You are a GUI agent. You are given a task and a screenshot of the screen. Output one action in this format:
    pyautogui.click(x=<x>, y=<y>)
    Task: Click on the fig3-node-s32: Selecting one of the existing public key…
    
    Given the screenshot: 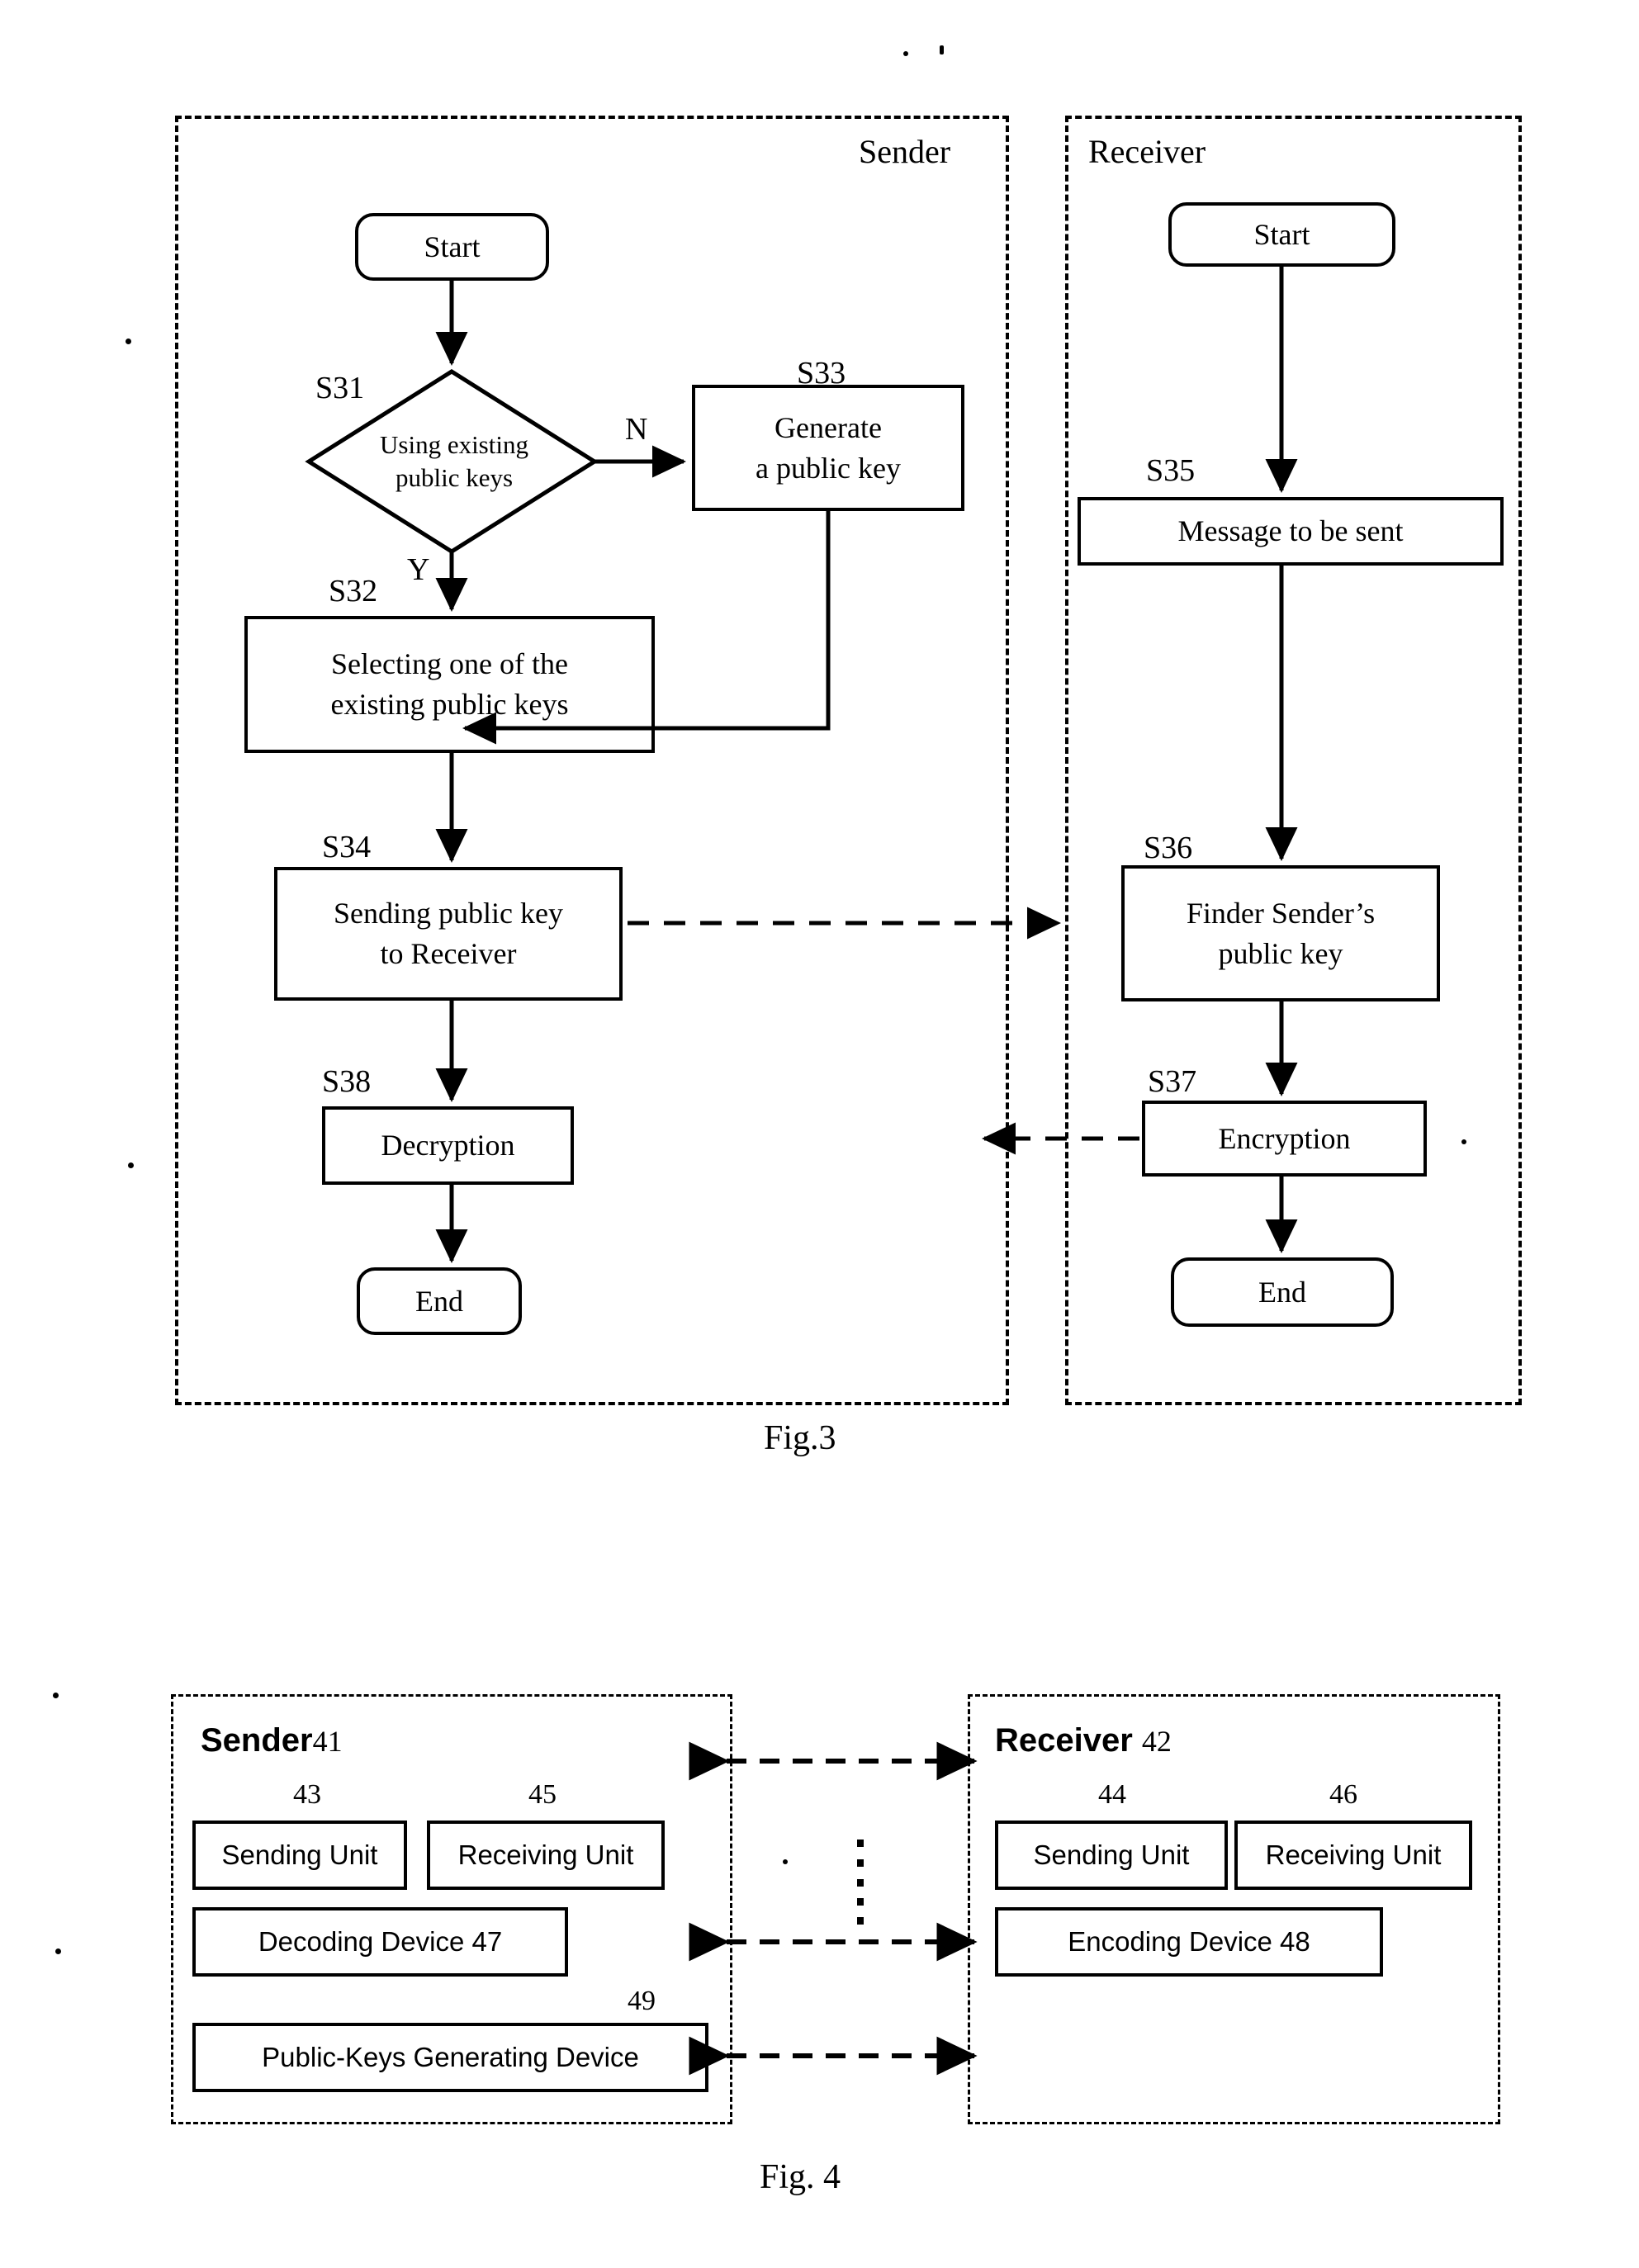 What is the action you would take?
    pyautogui.click(x=449, y=684)
    